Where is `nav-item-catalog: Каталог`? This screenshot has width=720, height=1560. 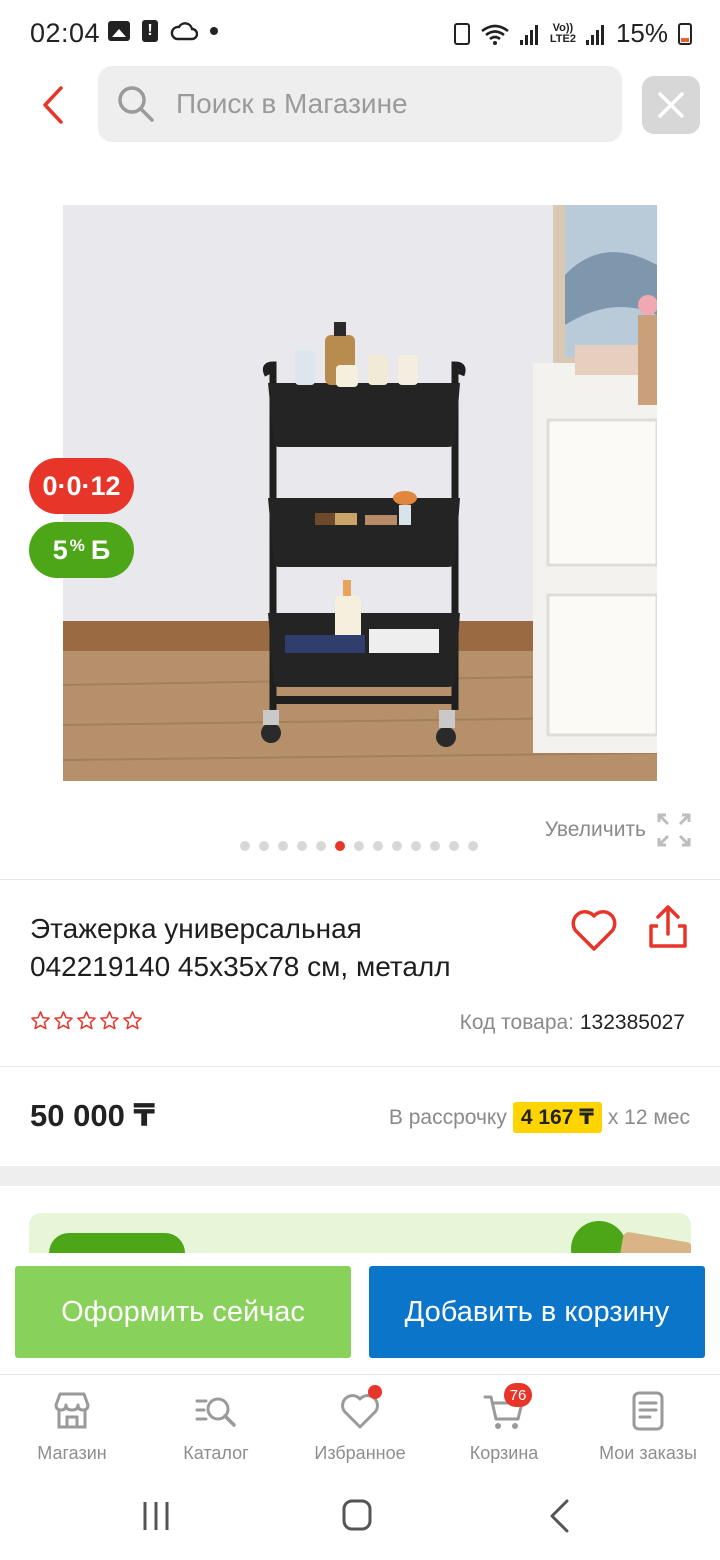 nav-item-catalog: Каталог is located at coordinates (216, 1424).